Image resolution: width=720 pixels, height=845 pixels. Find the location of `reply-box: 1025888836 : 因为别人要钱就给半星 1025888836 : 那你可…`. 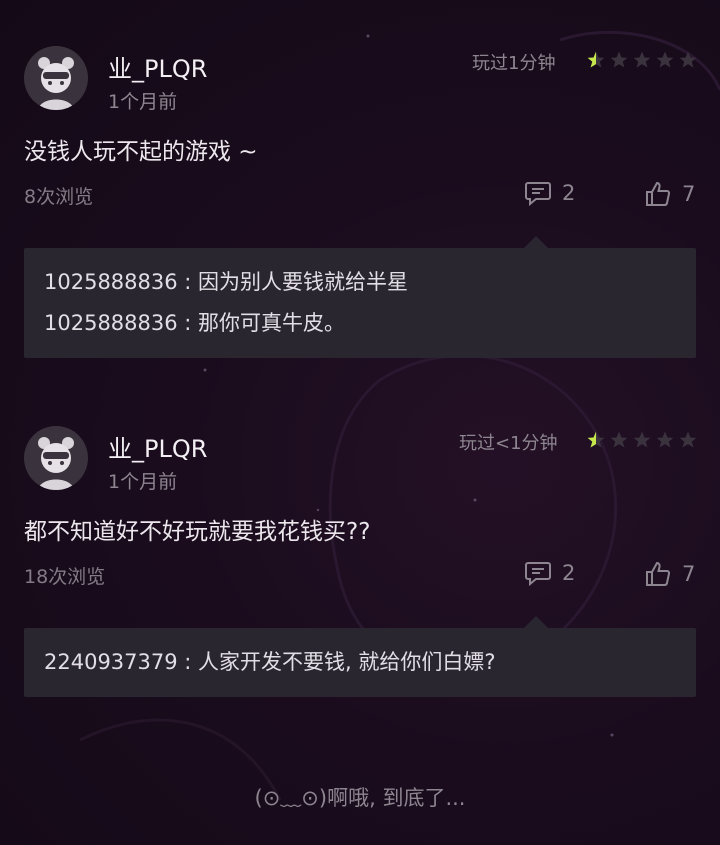

reply-box: 1025888836 : 因为别人要钱就给半星 1025888836 : 那你可… is located at coordinates (360, 297).